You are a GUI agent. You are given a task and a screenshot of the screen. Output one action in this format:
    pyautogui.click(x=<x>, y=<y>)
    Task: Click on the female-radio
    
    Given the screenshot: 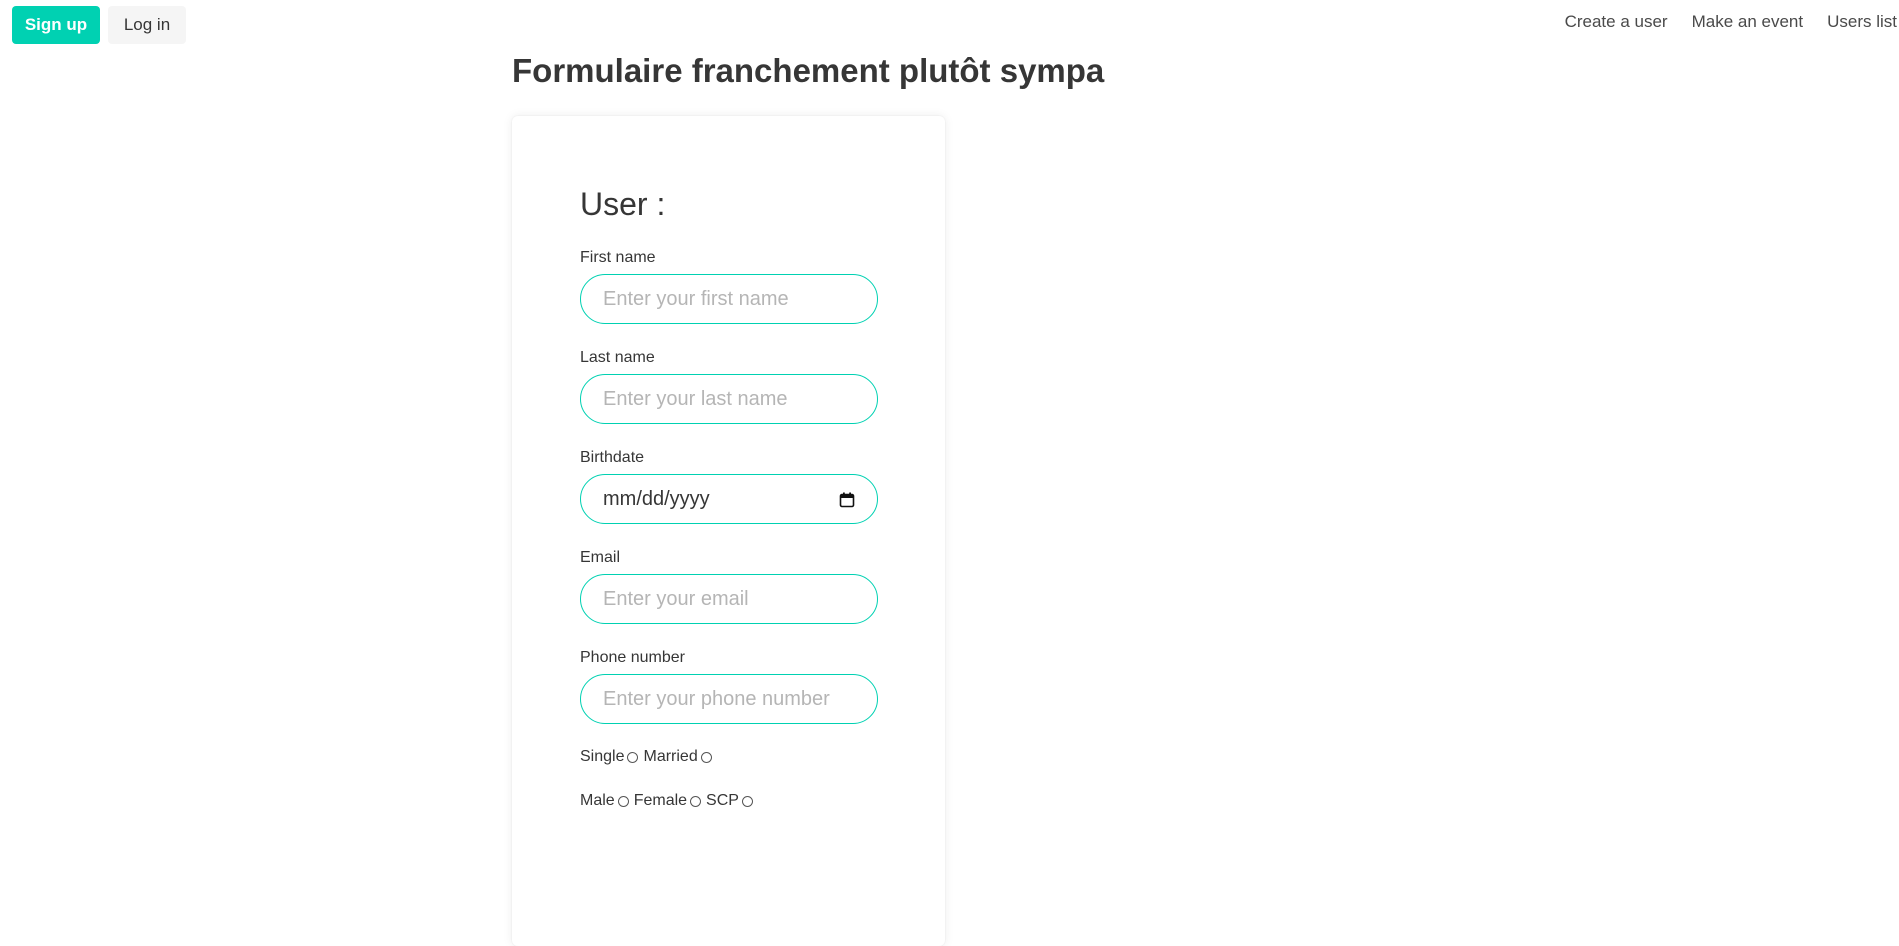 What is the action you would take?
    pyautogui.click(x=696, y=801)
    